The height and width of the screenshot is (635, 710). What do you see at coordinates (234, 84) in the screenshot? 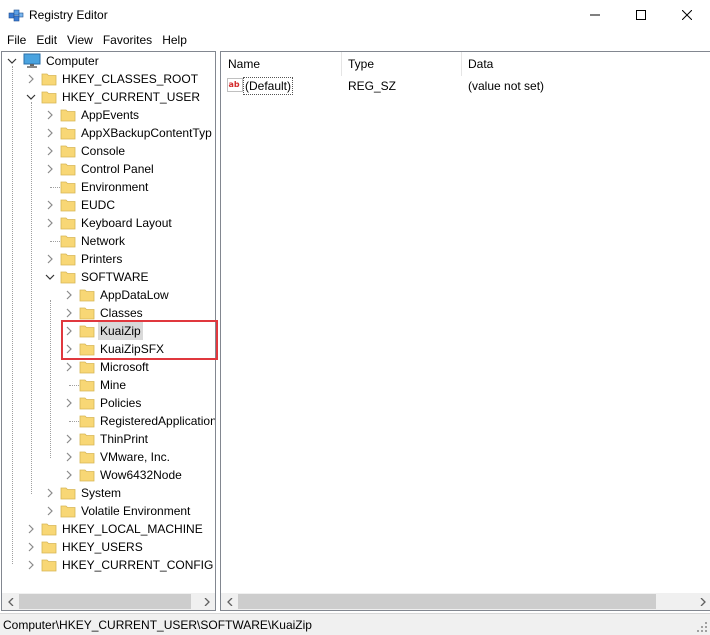
I see `svg-text: ab` at bounding box center [234, 84].